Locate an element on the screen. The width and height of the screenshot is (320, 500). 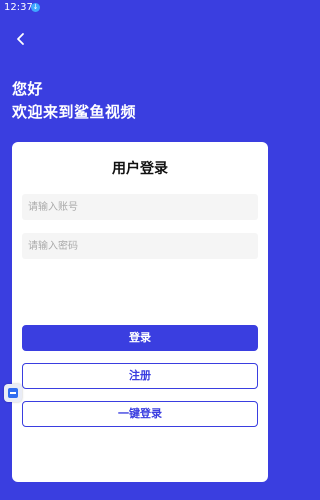
status-bar: 12:37 ↓ is located at coordinates (140, 8).